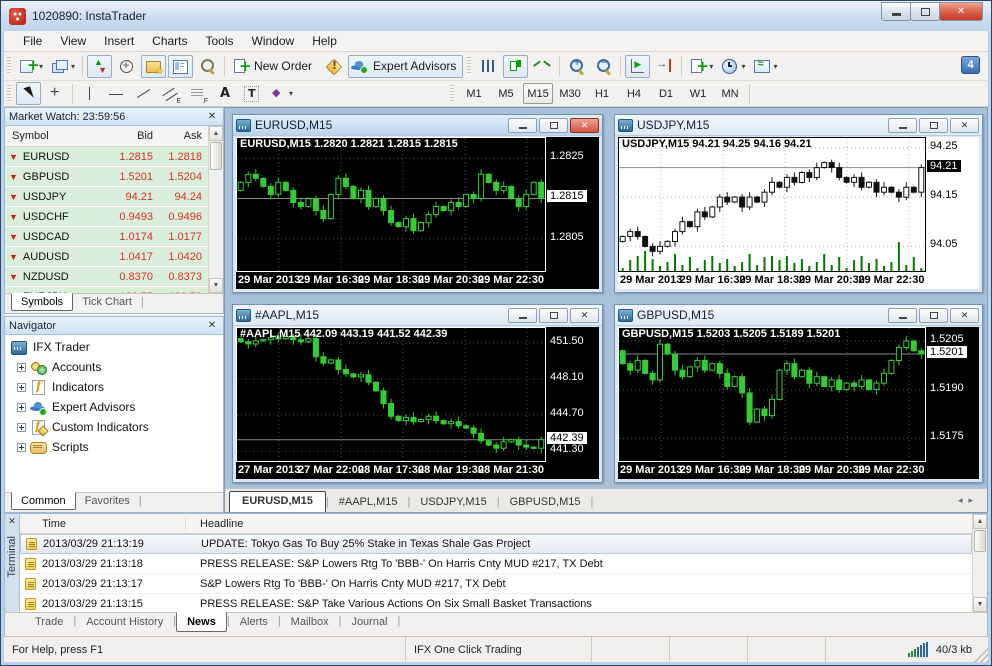 The height and width of the screenshot is (666, 992). Describe the element at coordinates (116, 93) in the screenshot. I see `horizontal-line-button` at that location.